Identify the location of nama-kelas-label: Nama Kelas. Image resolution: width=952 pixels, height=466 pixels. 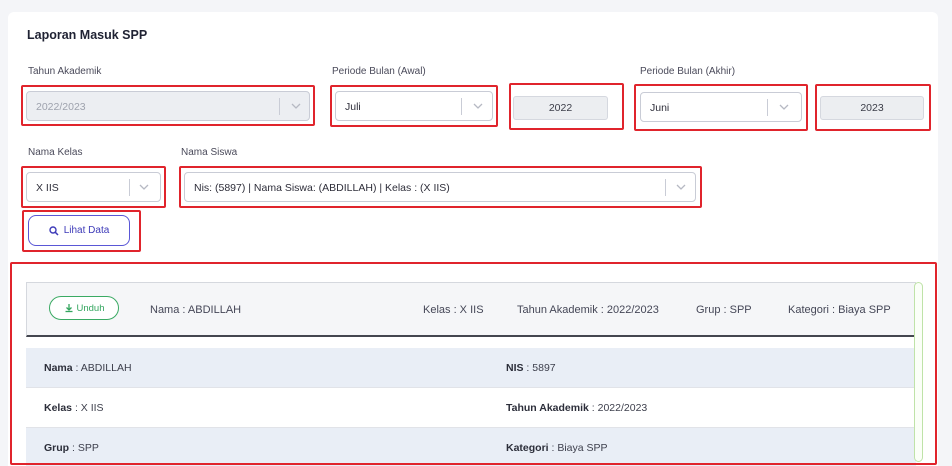
(55, 152).